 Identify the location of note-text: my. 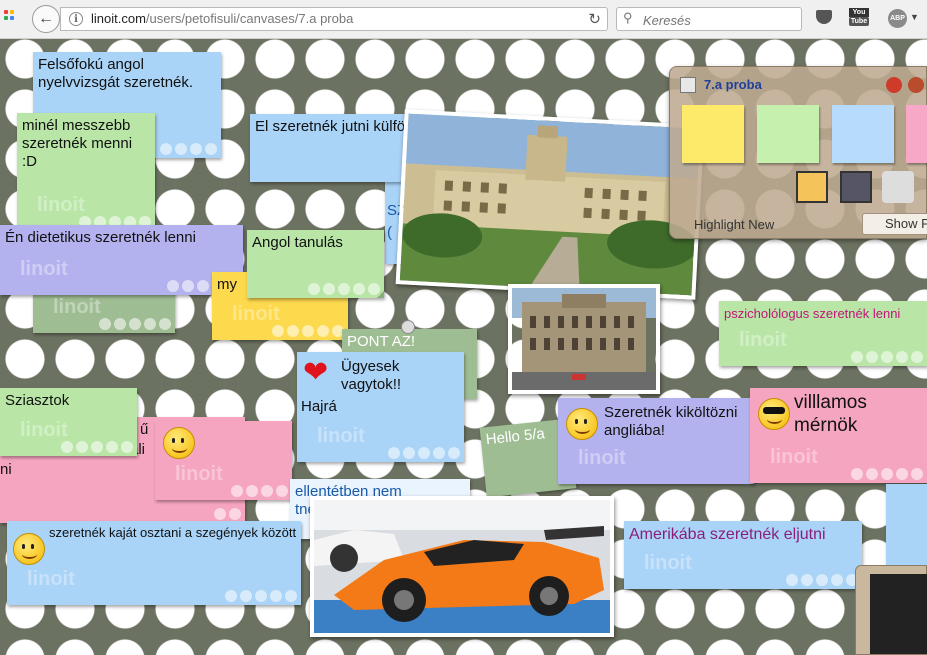
(227, 284).